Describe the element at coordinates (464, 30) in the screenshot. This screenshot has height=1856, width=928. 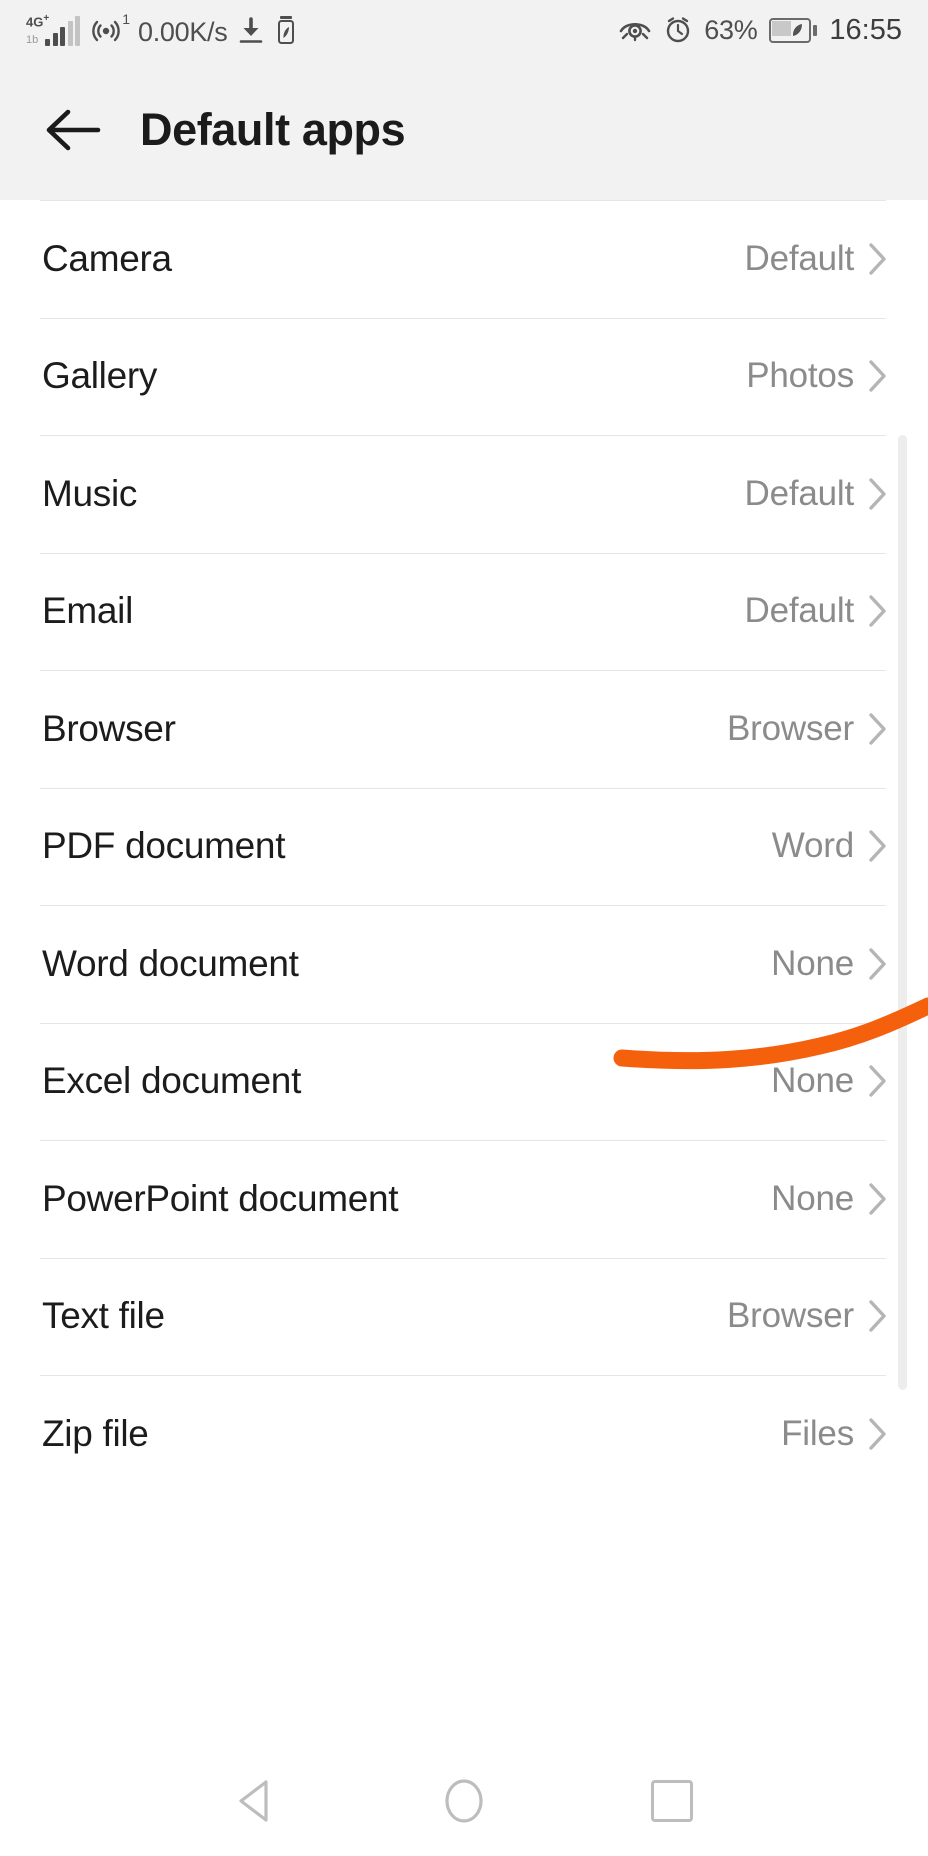
I see `status-bar: 4G+ 1b 1 0.00K/s 63% 16:55` at that location.